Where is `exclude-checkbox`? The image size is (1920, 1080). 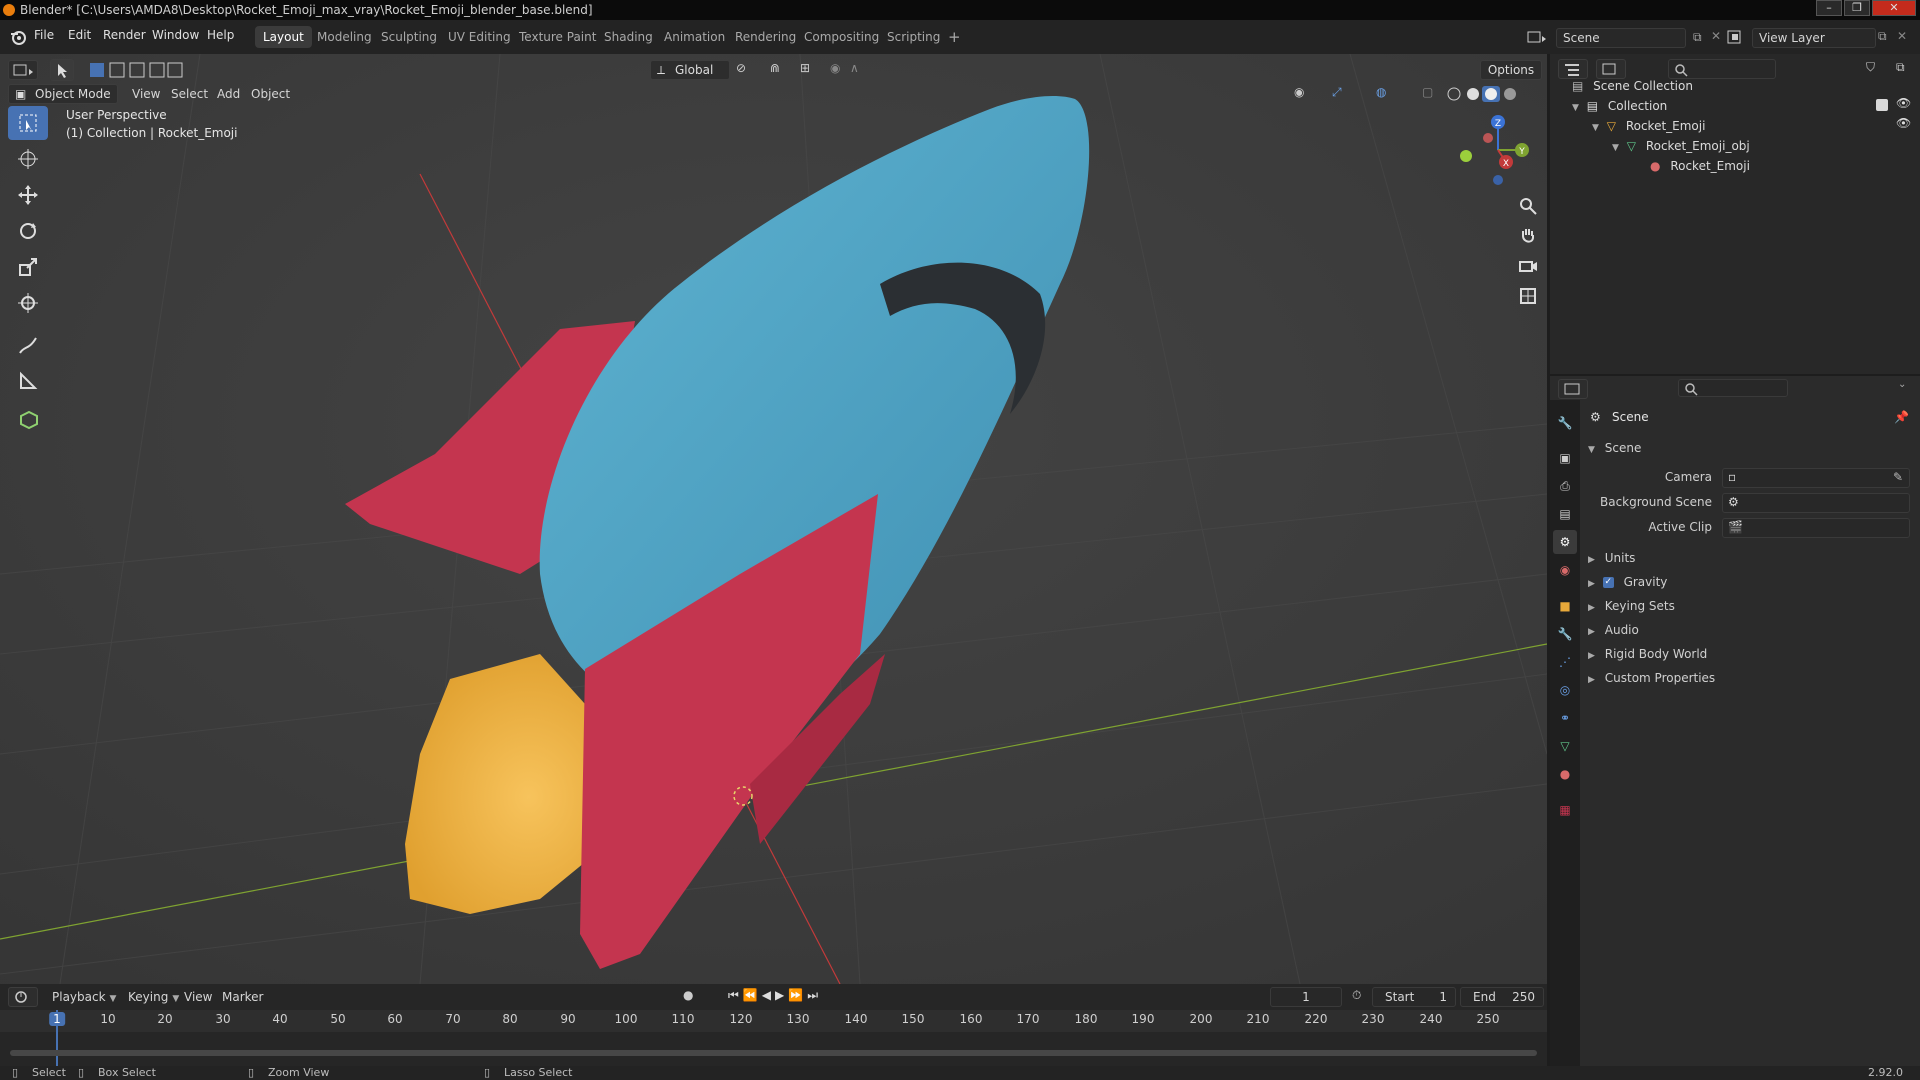 exclude-checkbox is located at coordinates (1882, 105).